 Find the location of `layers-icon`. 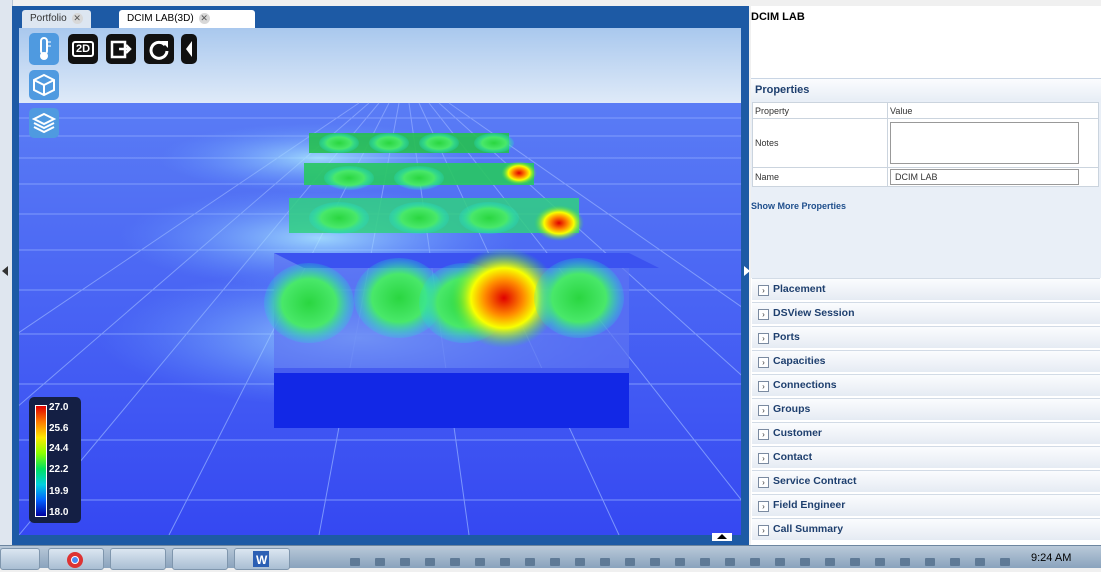

layers-icon is located at coordinates (44, 123).